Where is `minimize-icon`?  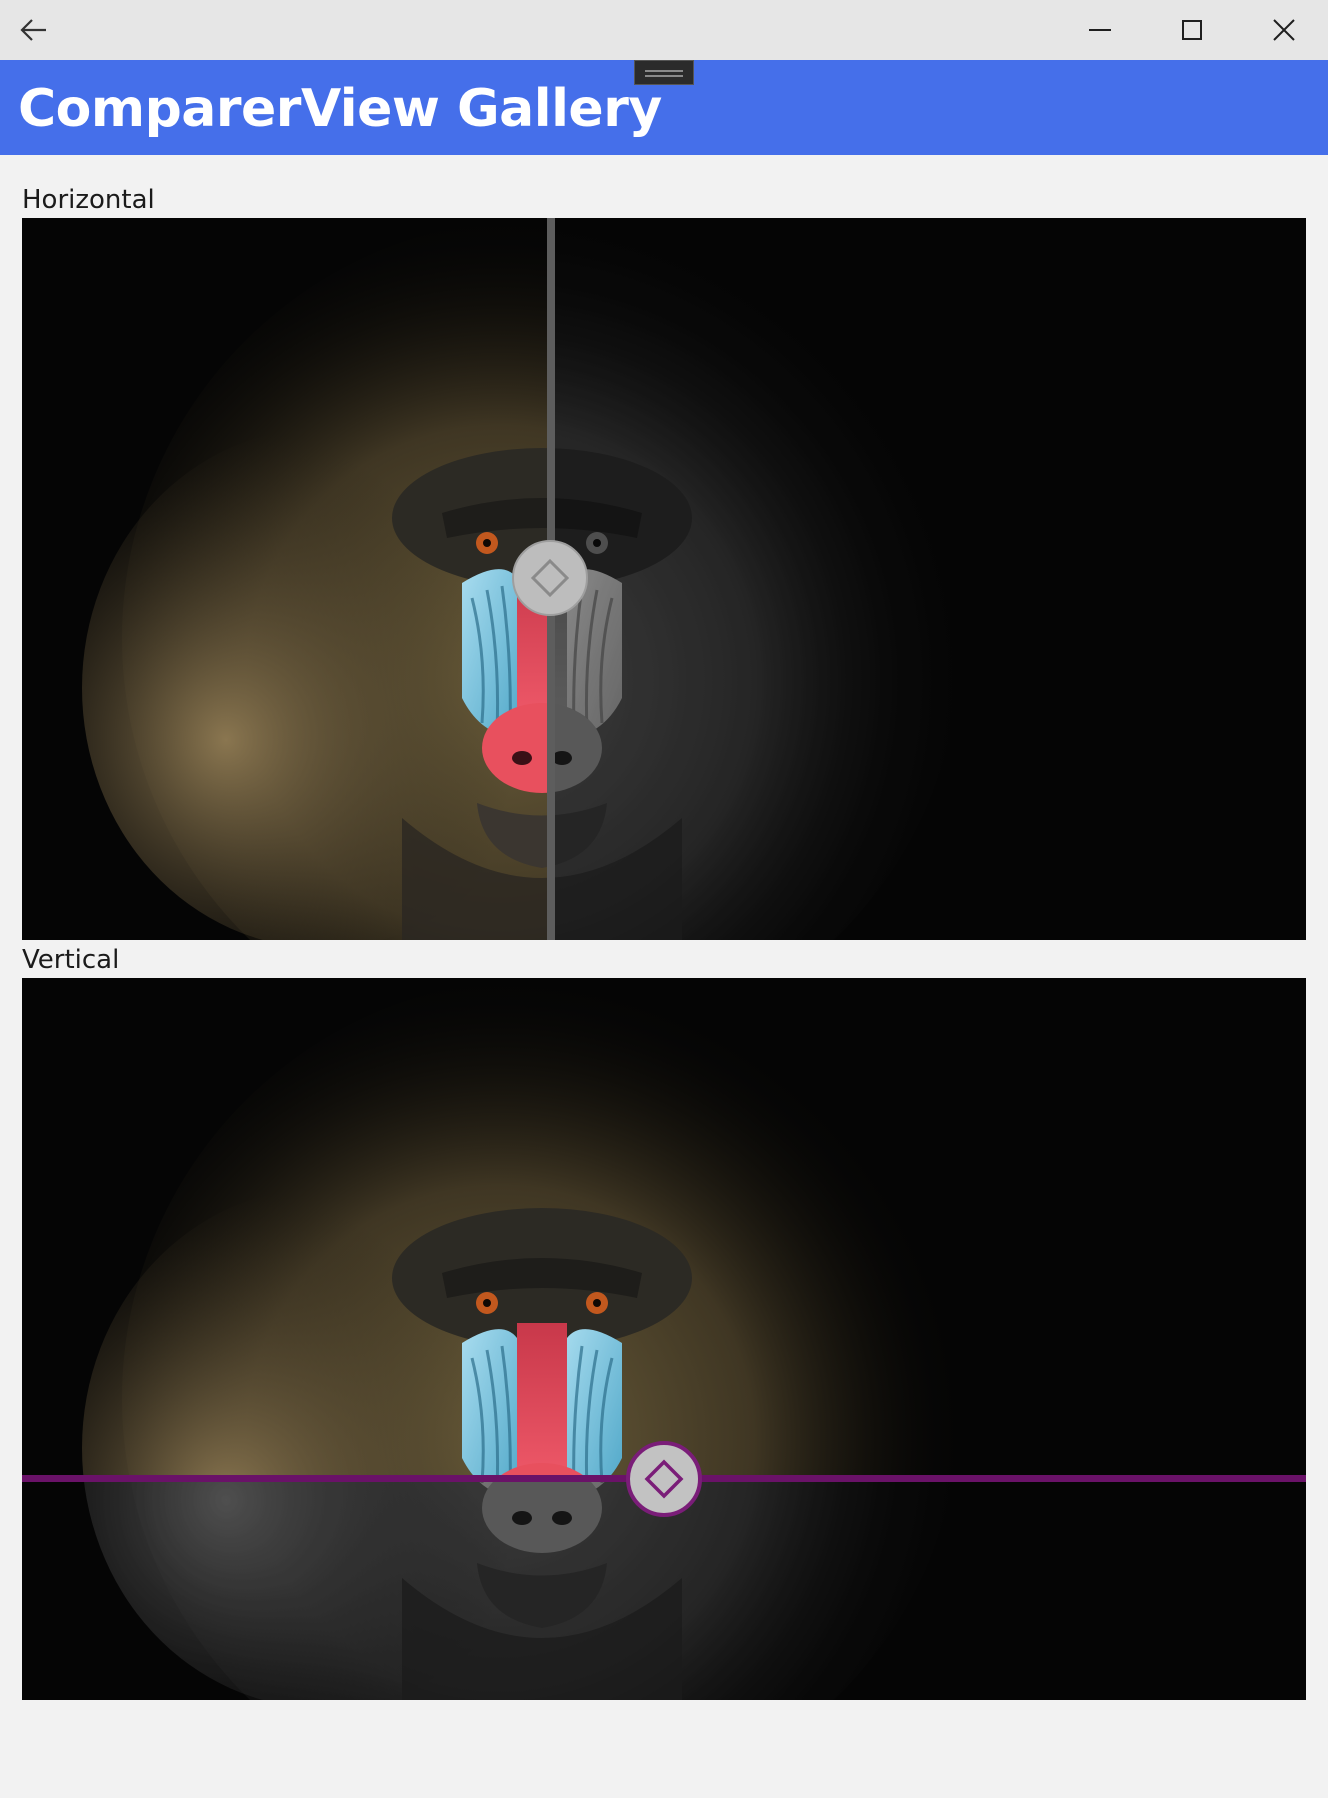
minimize-icon is located at coordinates (1100, 30).